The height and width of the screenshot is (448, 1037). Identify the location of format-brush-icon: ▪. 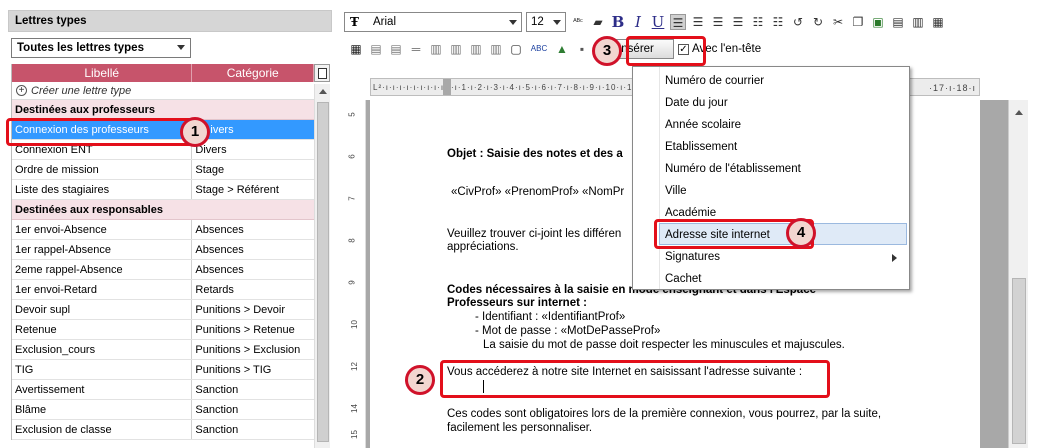
(582, 49).